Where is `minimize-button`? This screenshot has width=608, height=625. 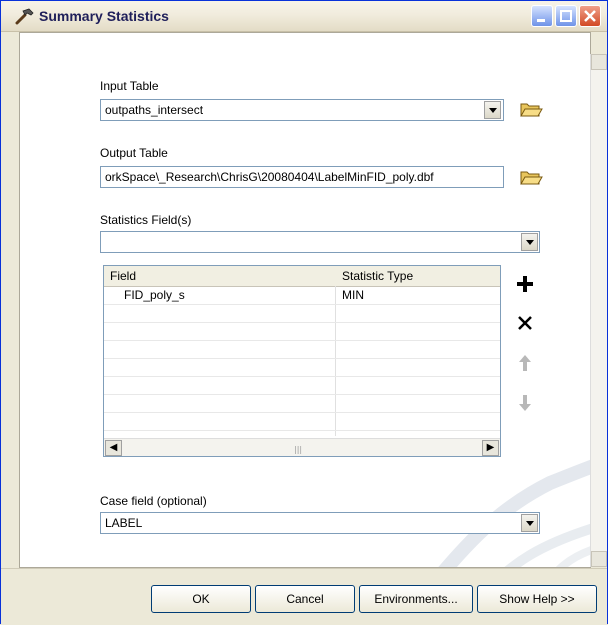 minimize-button is located at coordinates (542, 16).